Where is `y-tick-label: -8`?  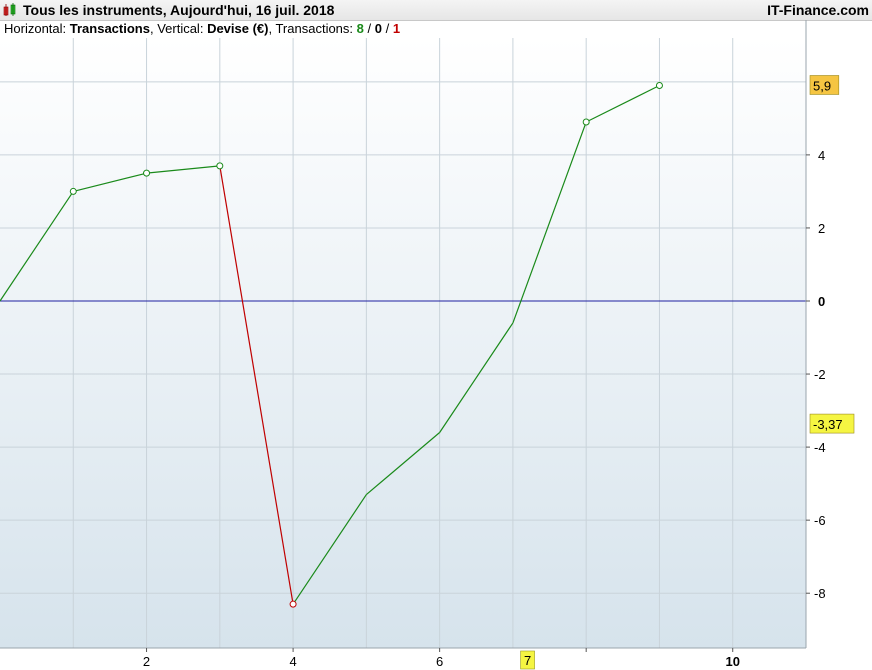 y-tick-label: -8 is located at coordinates (820, 593).